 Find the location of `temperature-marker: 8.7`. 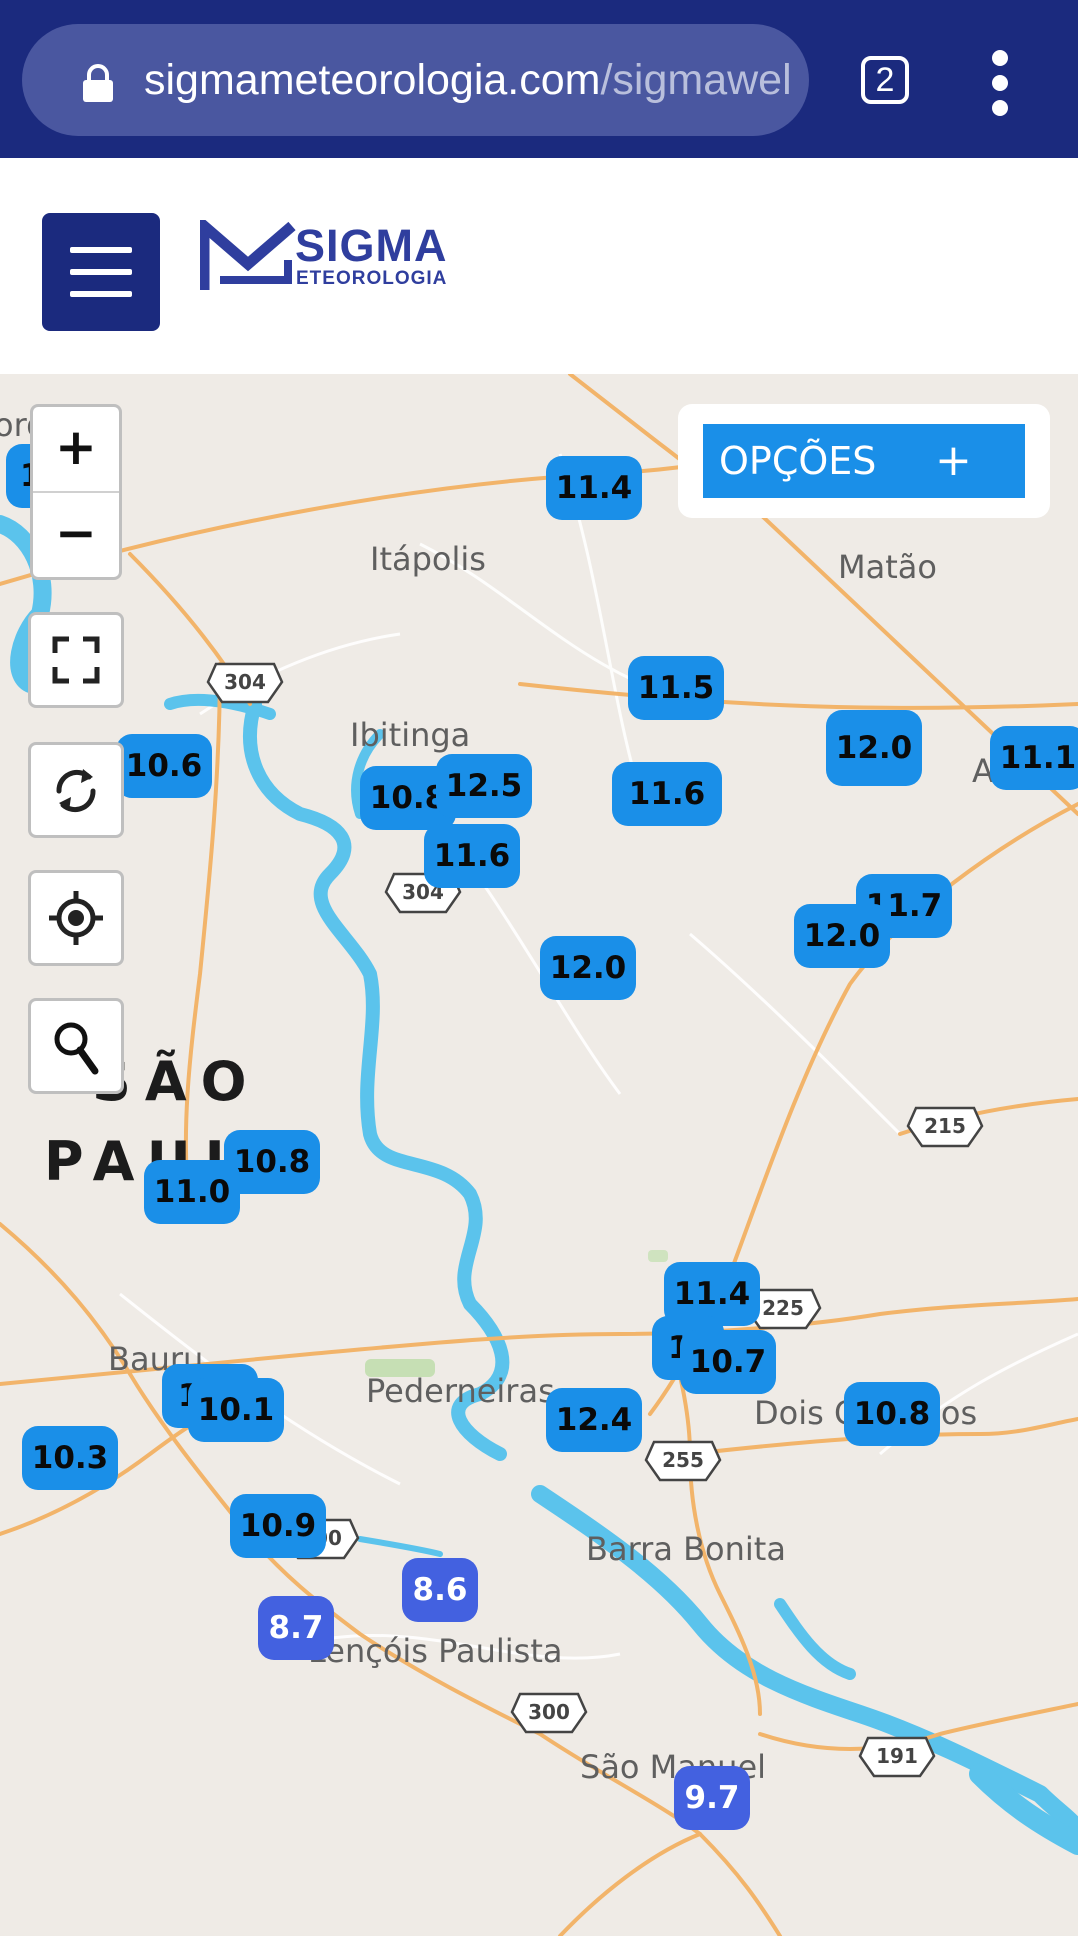

temperature-marker: 8.7 is located at coordinates (296, 1628).